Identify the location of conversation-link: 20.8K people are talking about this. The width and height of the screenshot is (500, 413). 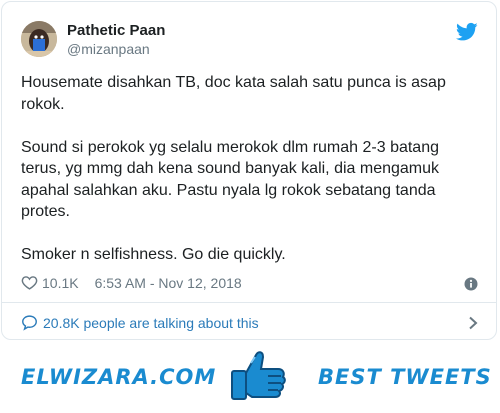
(250, 322).